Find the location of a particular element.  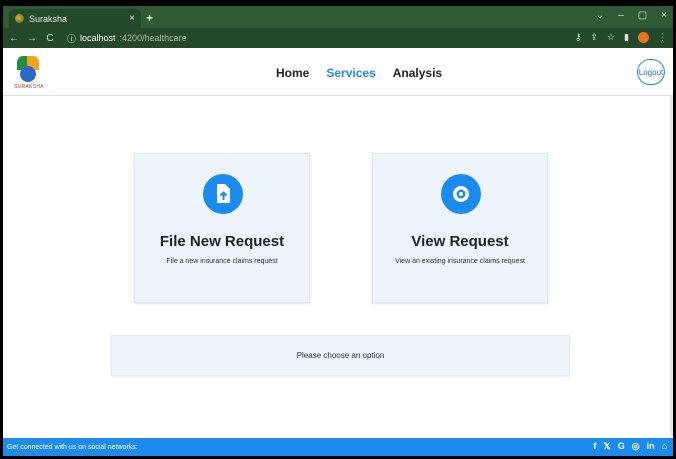

tab-close-icon: × is located at coordinates (132, 18).